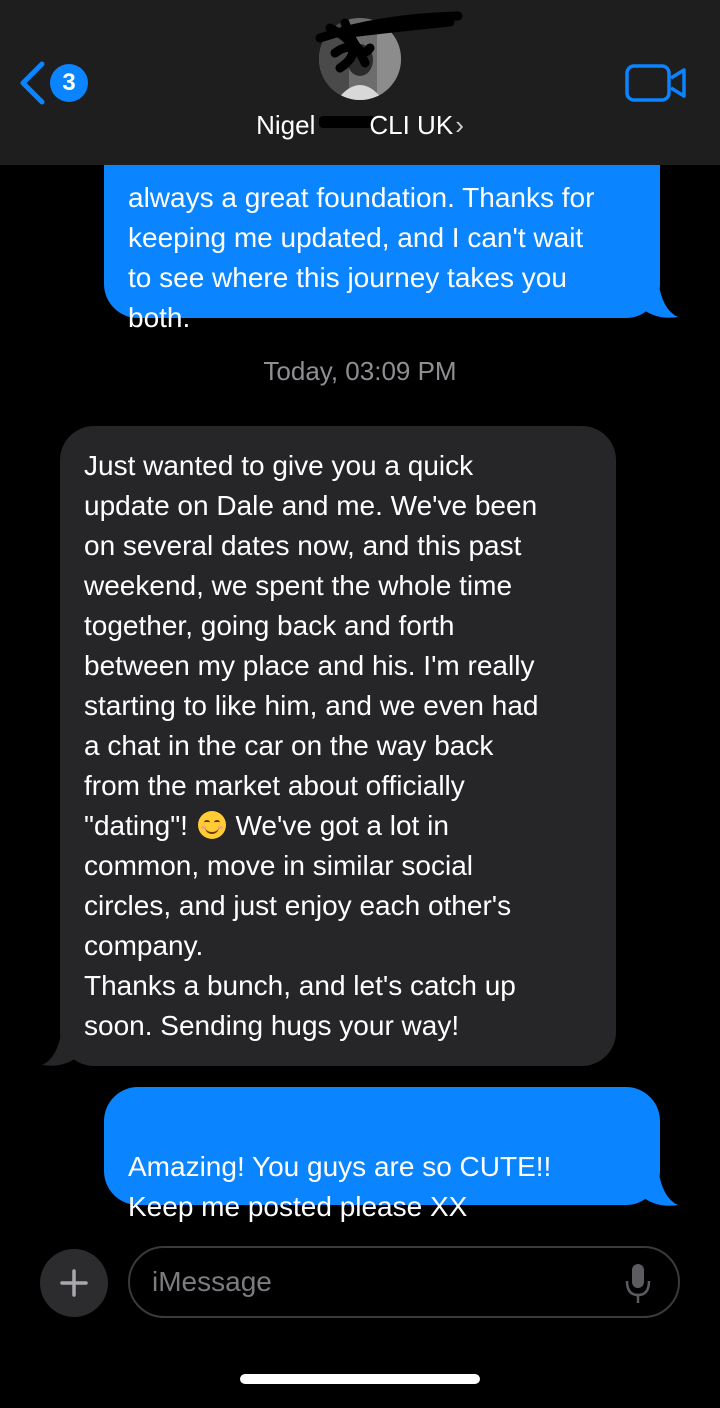 The height and width of the screenshot is (1408, 720). Describe the element at coordinates (404, 1282) in the screenshot. I see `imessage-input: iMessage` at that location.